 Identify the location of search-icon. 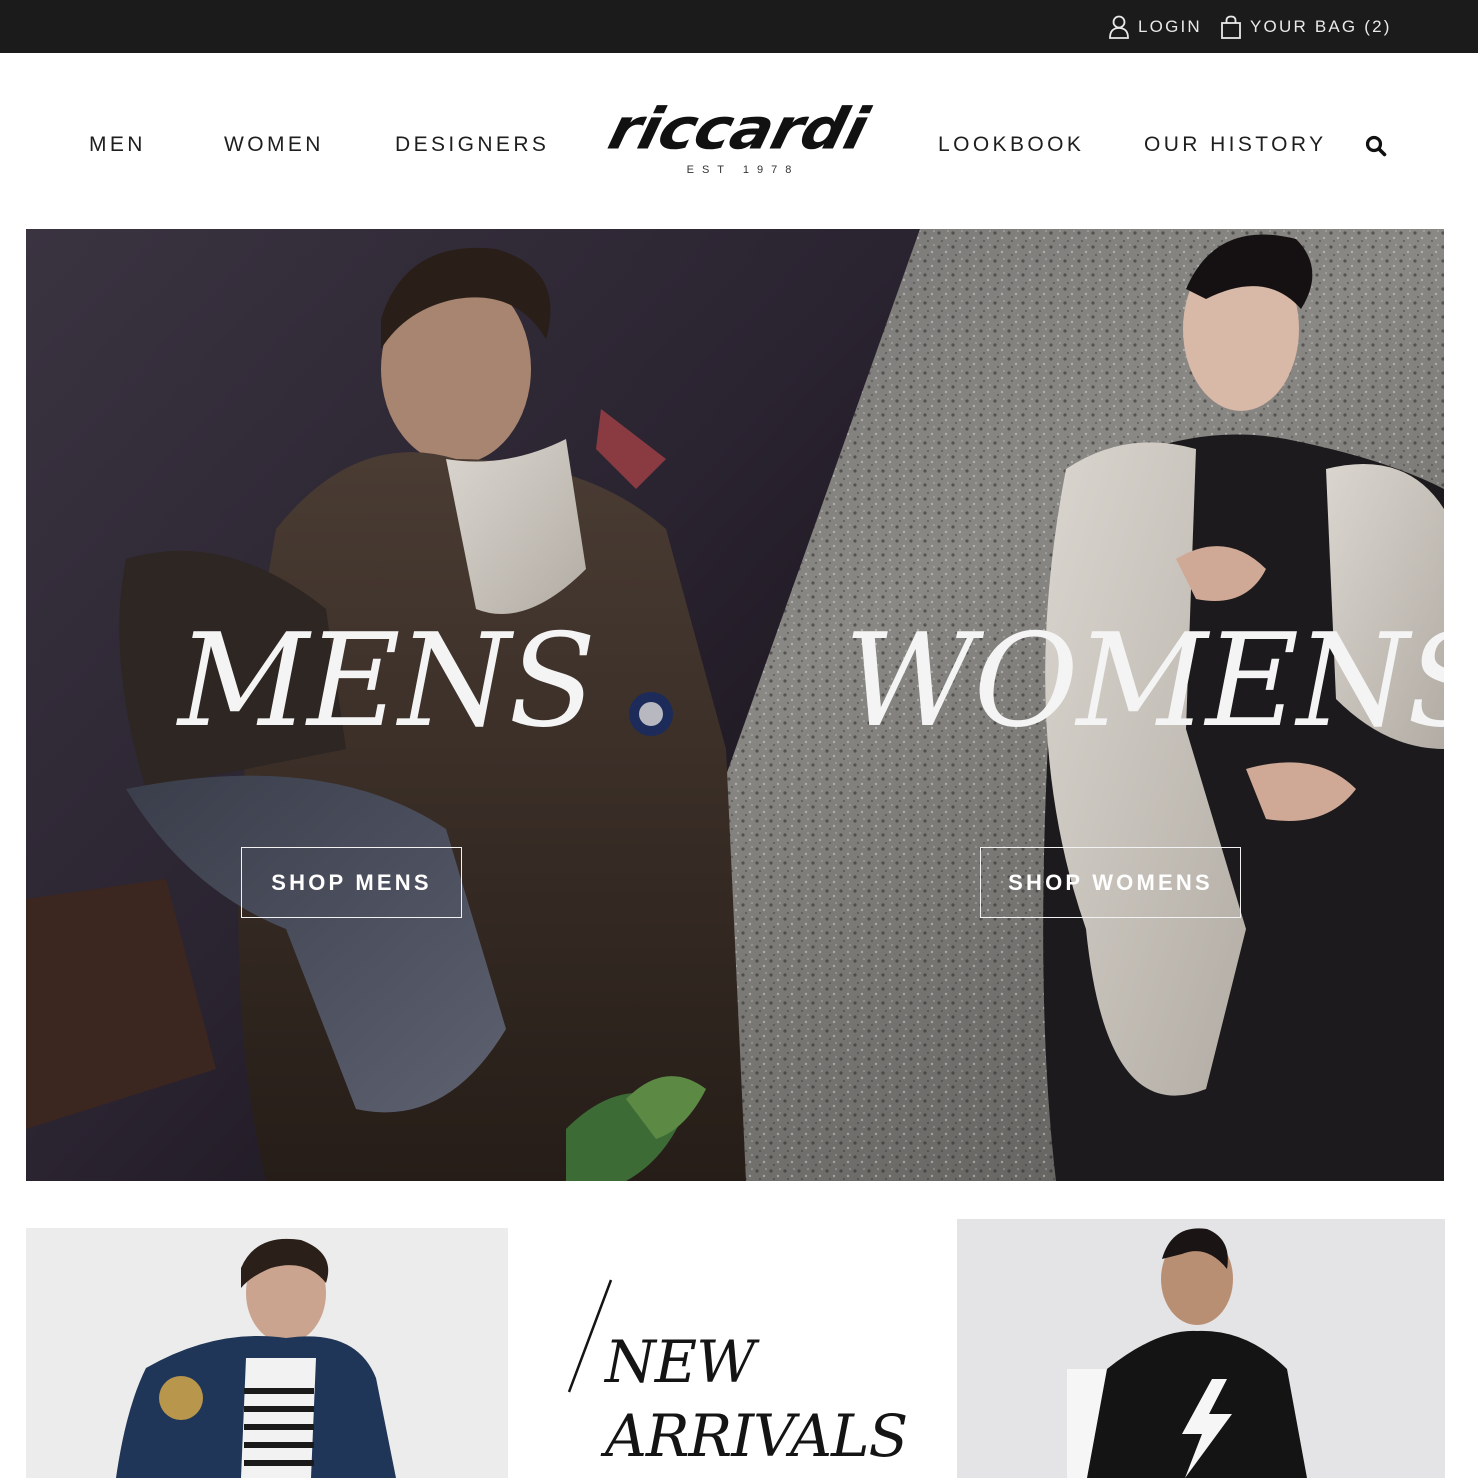
(1376, 146).